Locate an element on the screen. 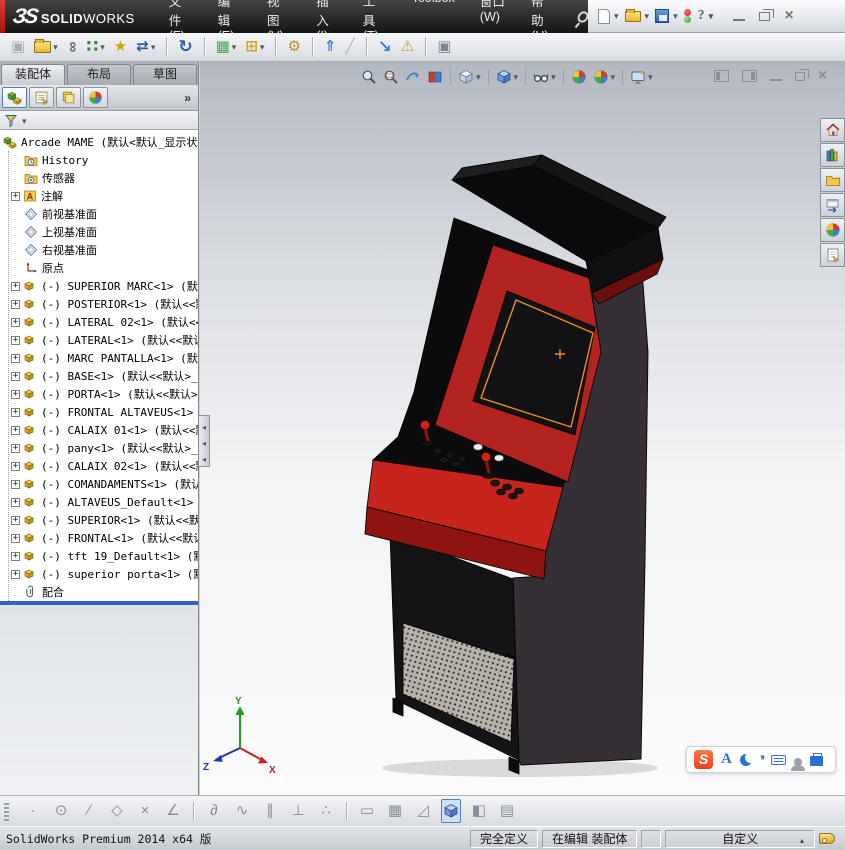 Image resolution: width=845 pixels, height=850 pixels. custom-toolbar-selector: 自定义 is located at coordinates (740, 839).